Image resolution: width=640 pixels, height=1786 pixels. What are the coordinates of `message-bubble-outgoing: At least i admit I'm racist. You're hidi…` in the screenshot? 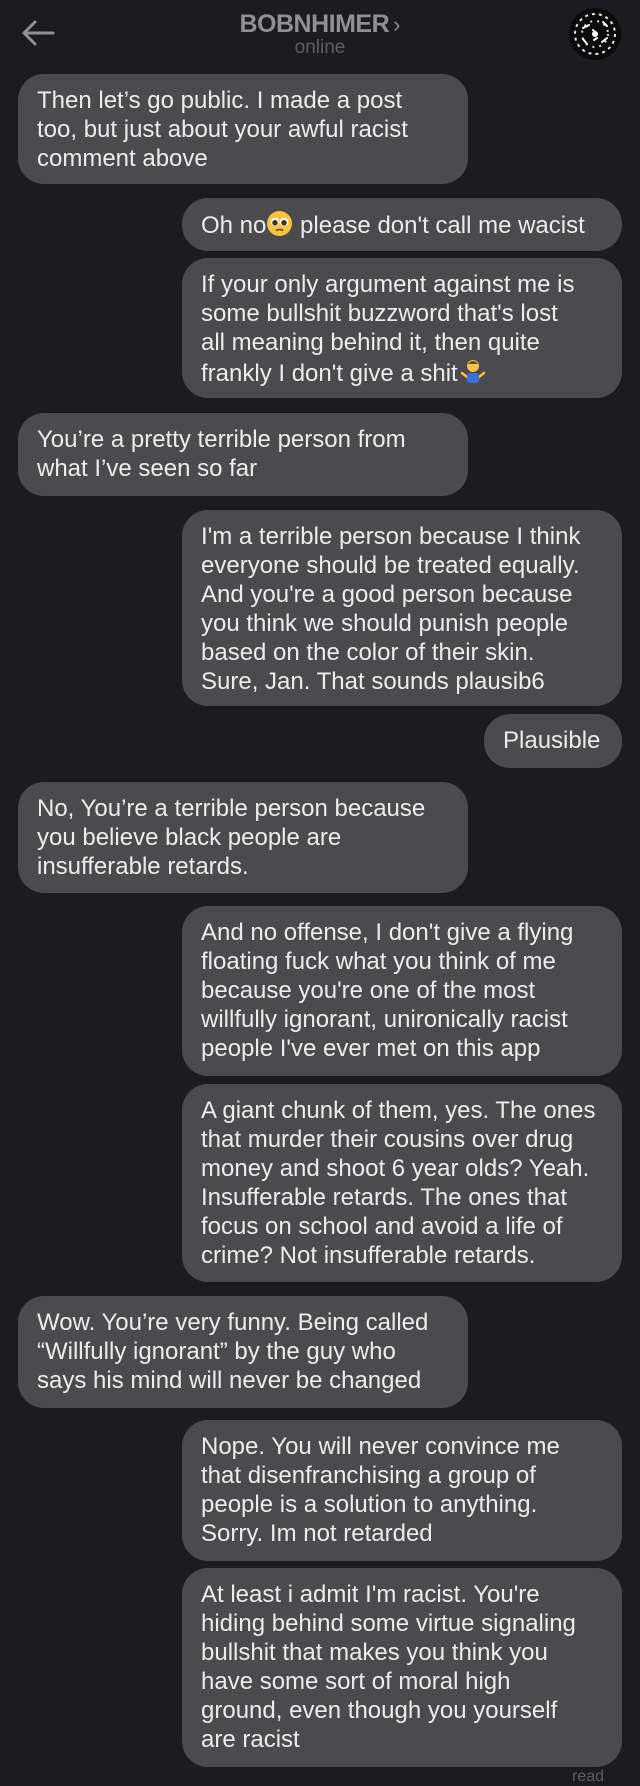 It's located at (402, 1667).